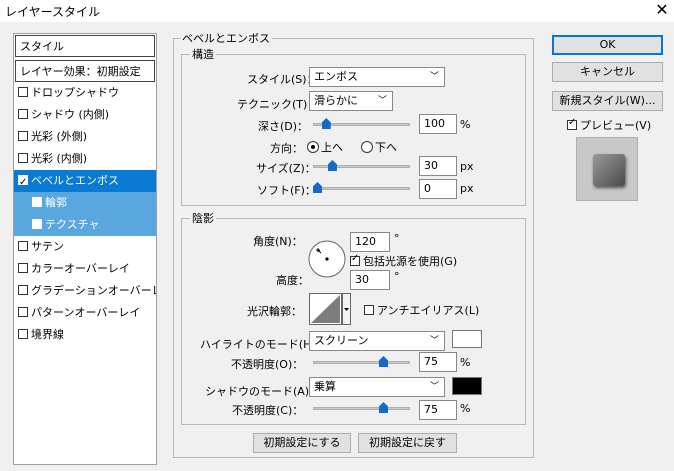  I want to click on list-item-bevel-emboss: ベベルとエンボス, so click(85, 181).